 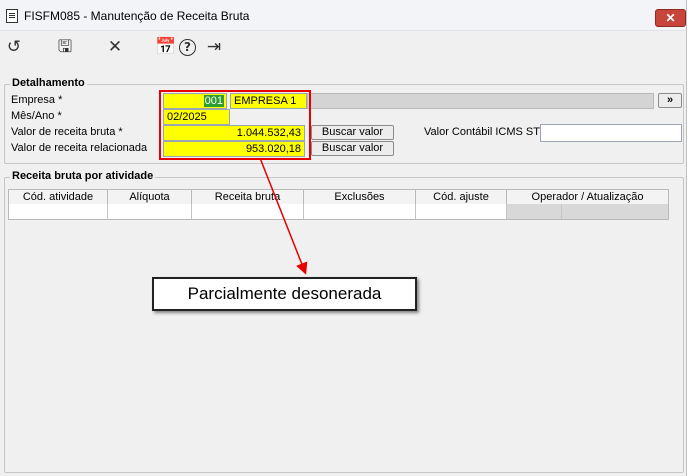 I want to click on arrow-line, so click(x=283, y=216).